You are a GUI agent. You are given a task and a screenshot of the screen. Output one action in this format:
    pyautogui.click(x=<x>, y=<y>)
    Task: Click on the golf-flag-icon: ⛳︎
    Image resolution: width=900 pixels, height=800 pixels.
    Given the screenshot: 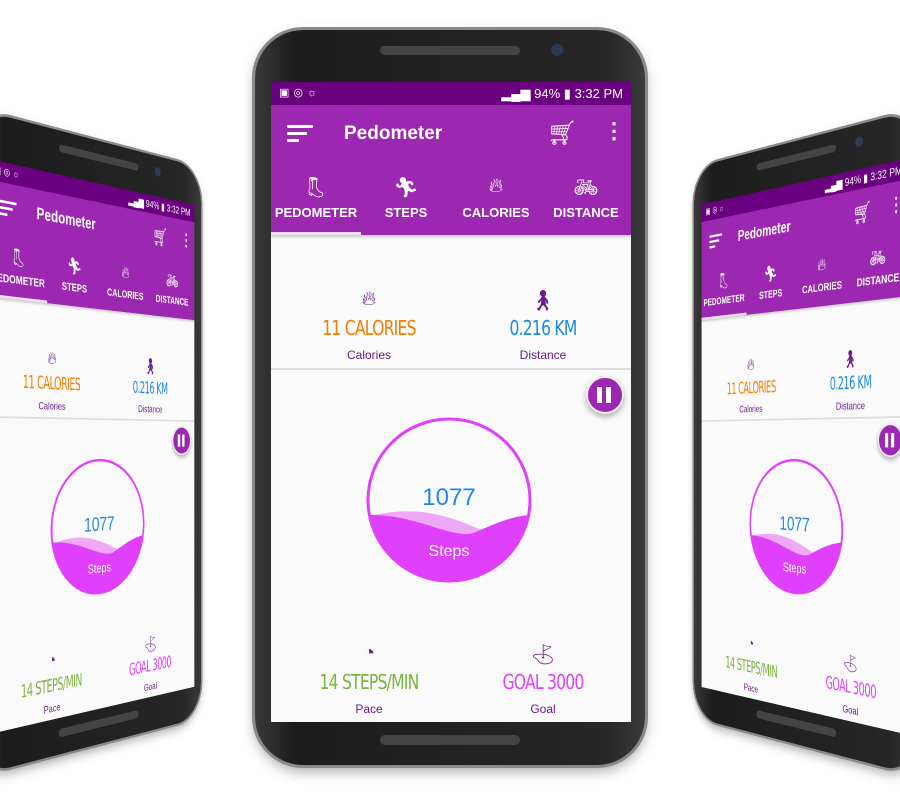 What is the action you would take?
    pyautogui.click(x=543, y=655)
    